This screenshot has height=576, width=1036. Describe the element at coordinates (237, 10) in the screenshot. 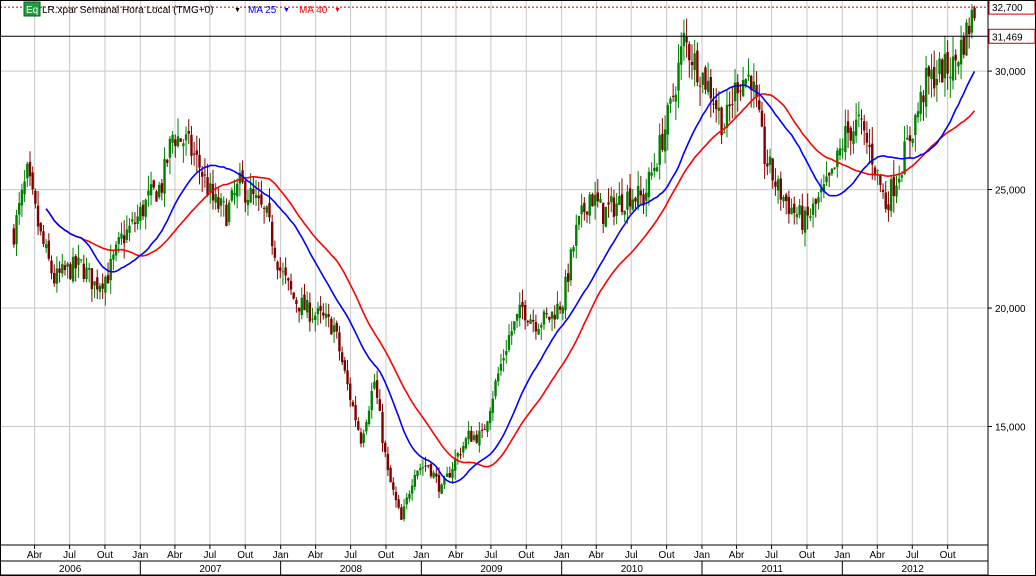

I see `title-dropdown-icon: ▼` at that location.